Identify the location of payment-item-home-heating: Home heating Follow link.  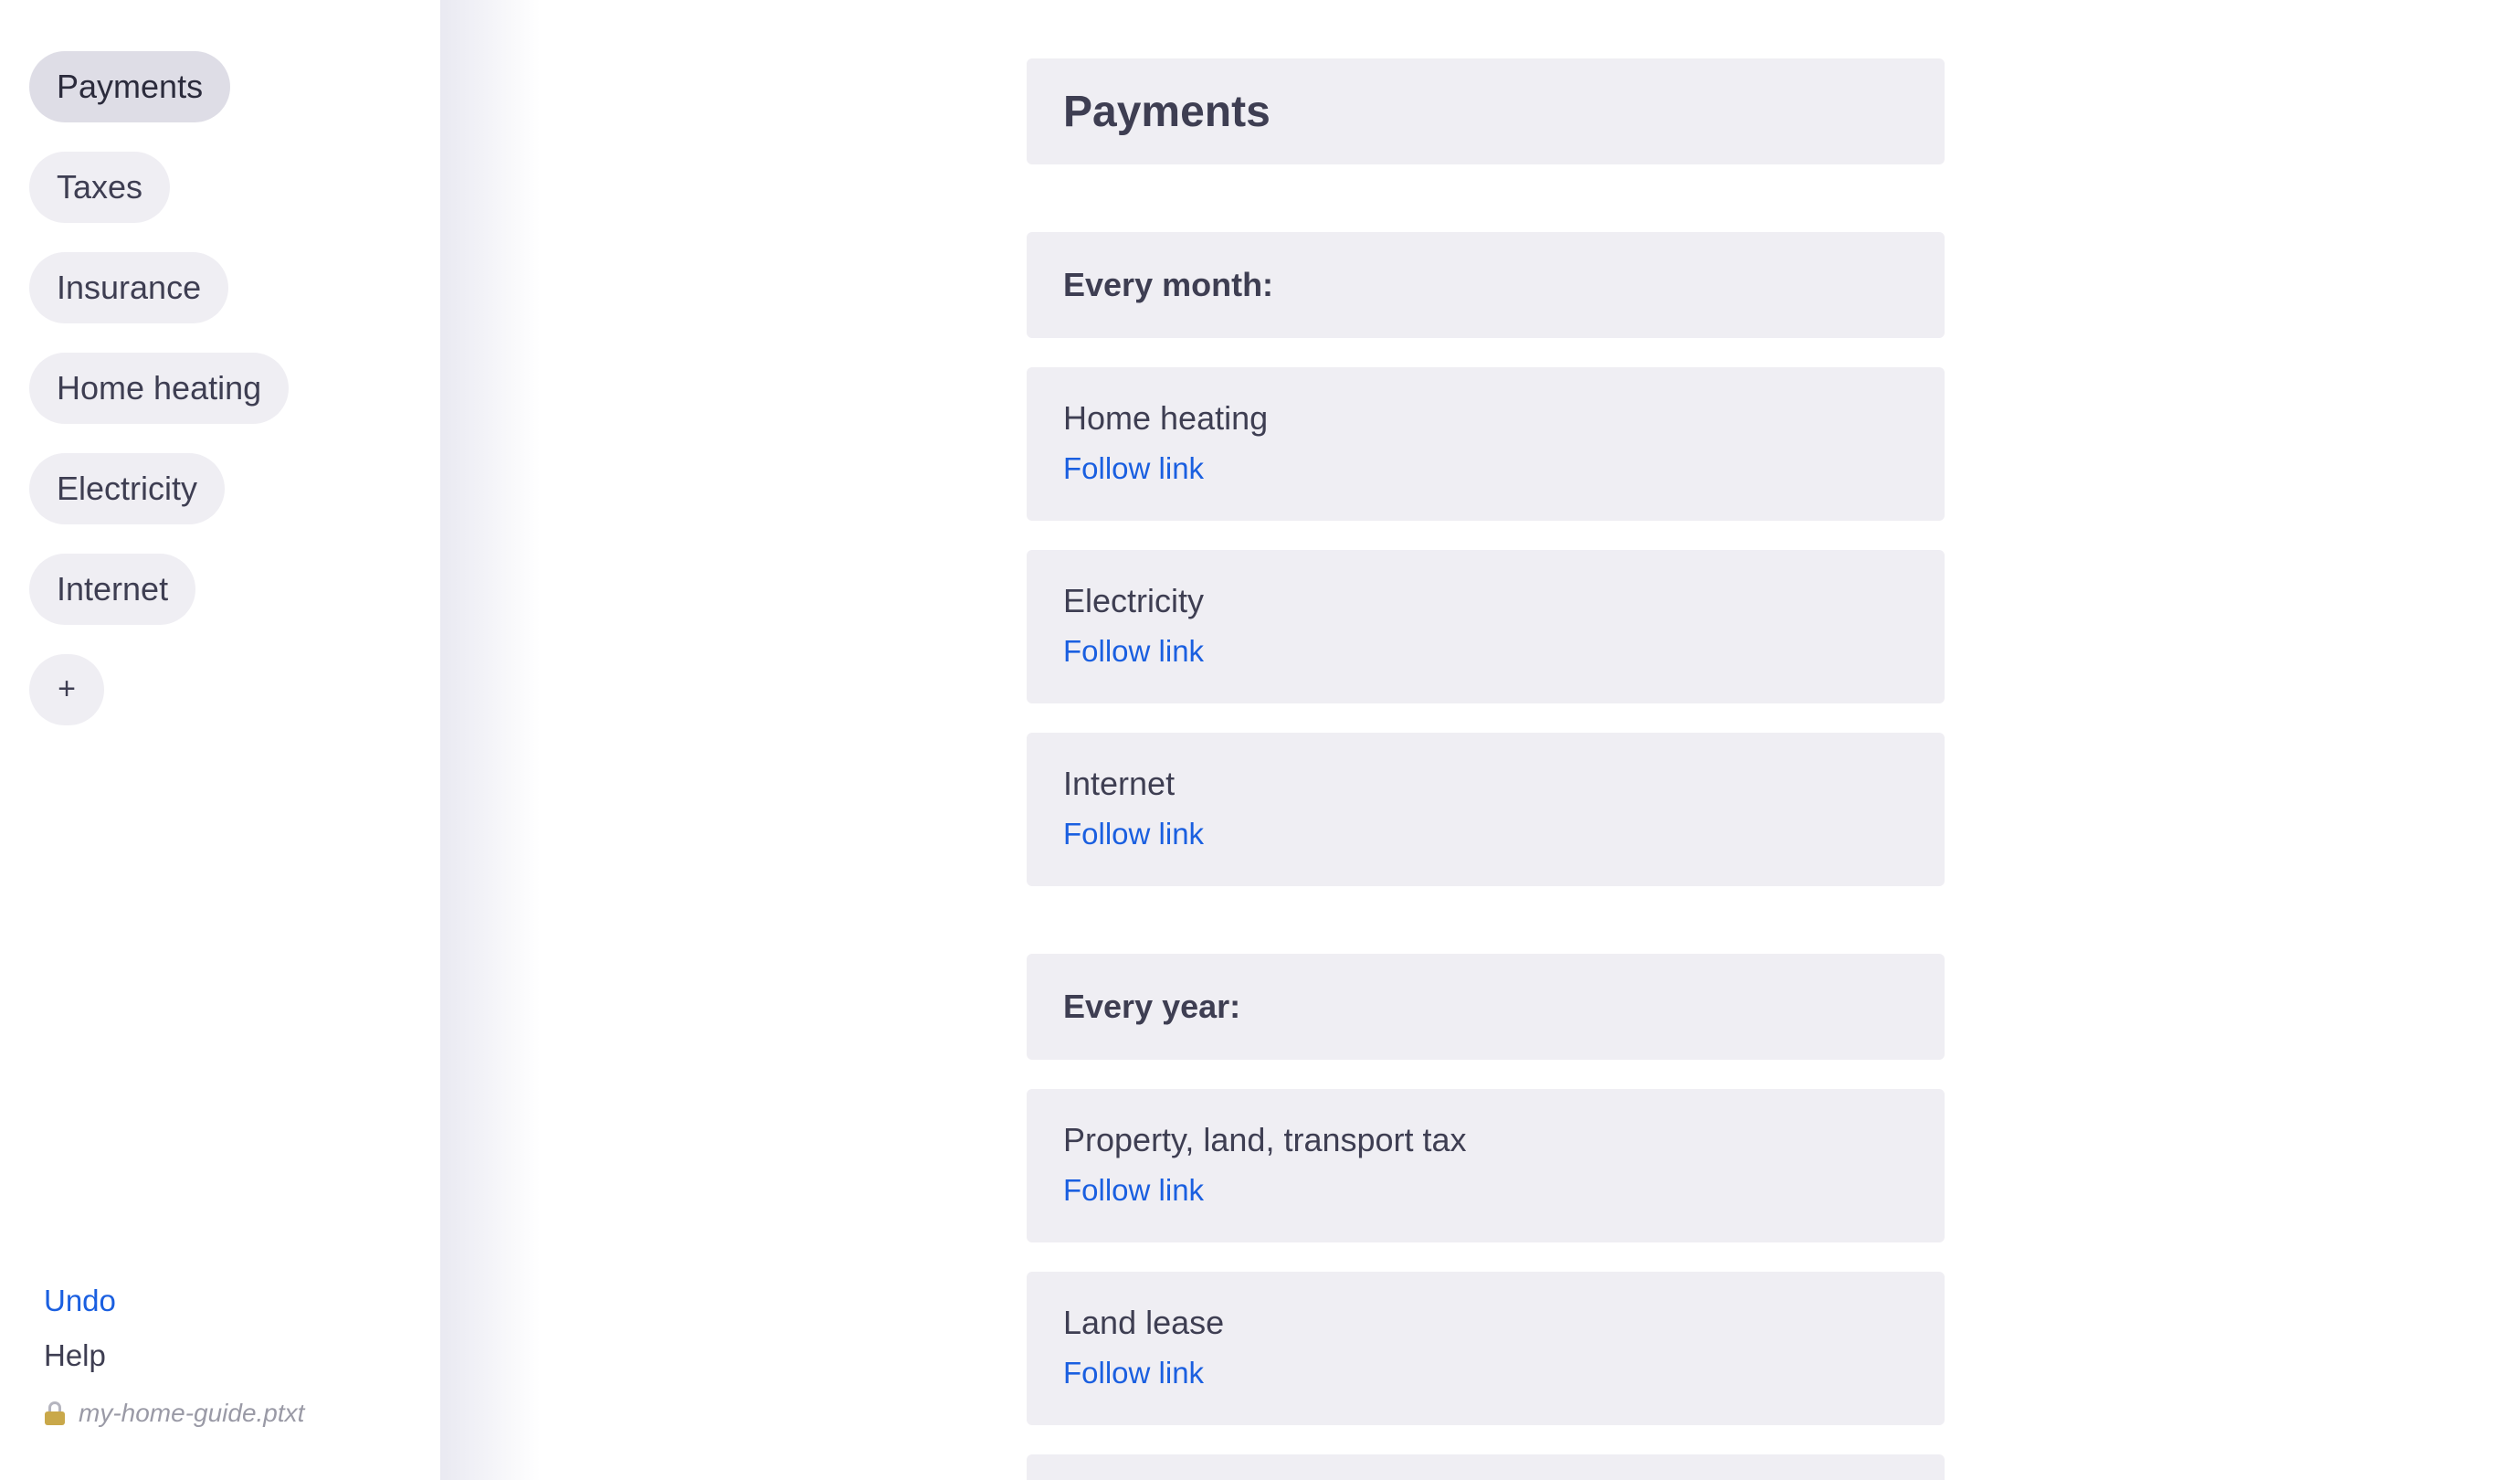
(1486, 444).